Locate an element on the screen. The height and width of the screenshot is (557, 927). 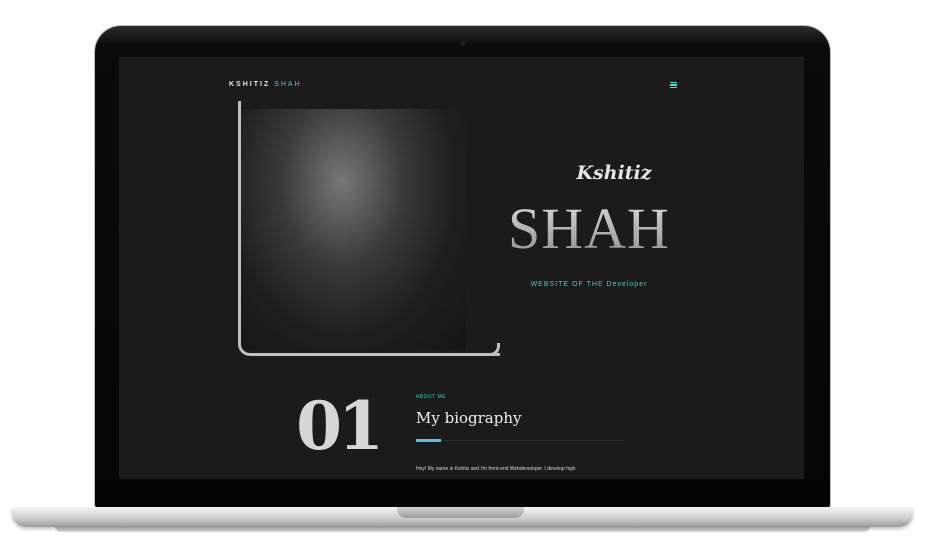
hero-tagline: WEBSITE OF THE Developer is located at coordinates (589, 284).